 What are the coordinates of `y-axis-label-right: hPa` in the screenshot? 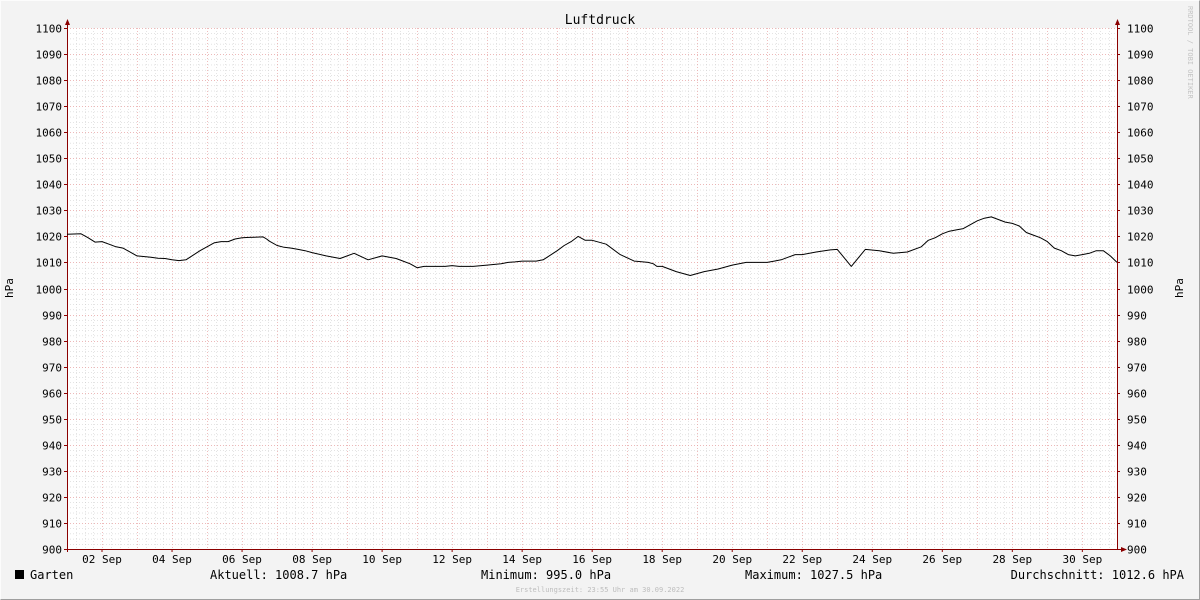 It's located at (1179, 288).